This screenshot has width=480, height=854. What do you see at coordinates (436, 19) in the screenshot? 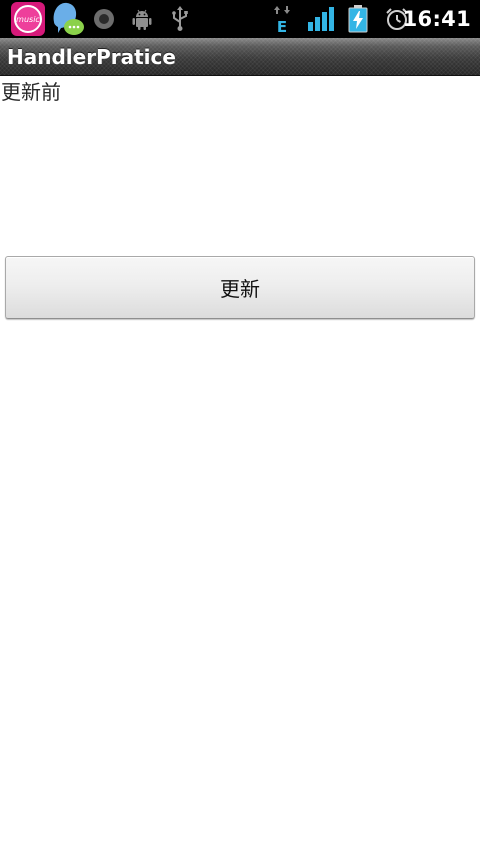
I see `status-bar-clock: 16:41` at bounding box center [436, 19].